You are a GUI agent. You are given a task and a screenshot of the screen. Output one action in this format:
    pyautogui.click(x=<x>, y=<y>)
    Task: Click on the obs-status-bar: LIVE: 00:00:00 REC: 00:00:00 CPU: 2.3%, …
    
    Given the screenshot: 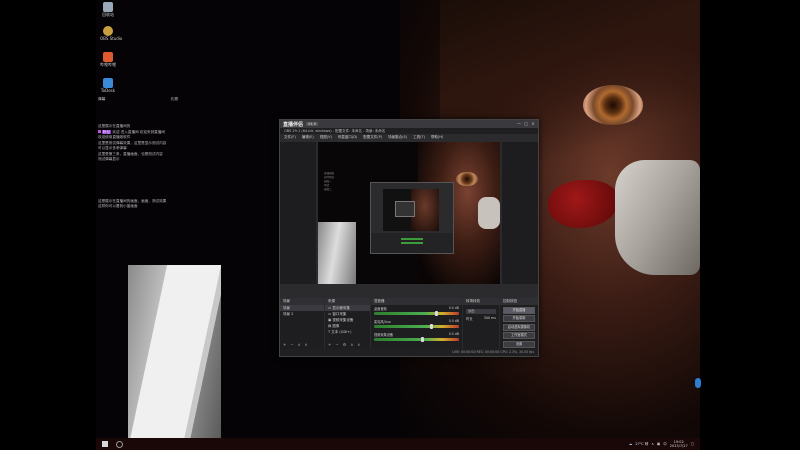 What is the action you would take?
    pyautogui.click(x=409, y=352)
    